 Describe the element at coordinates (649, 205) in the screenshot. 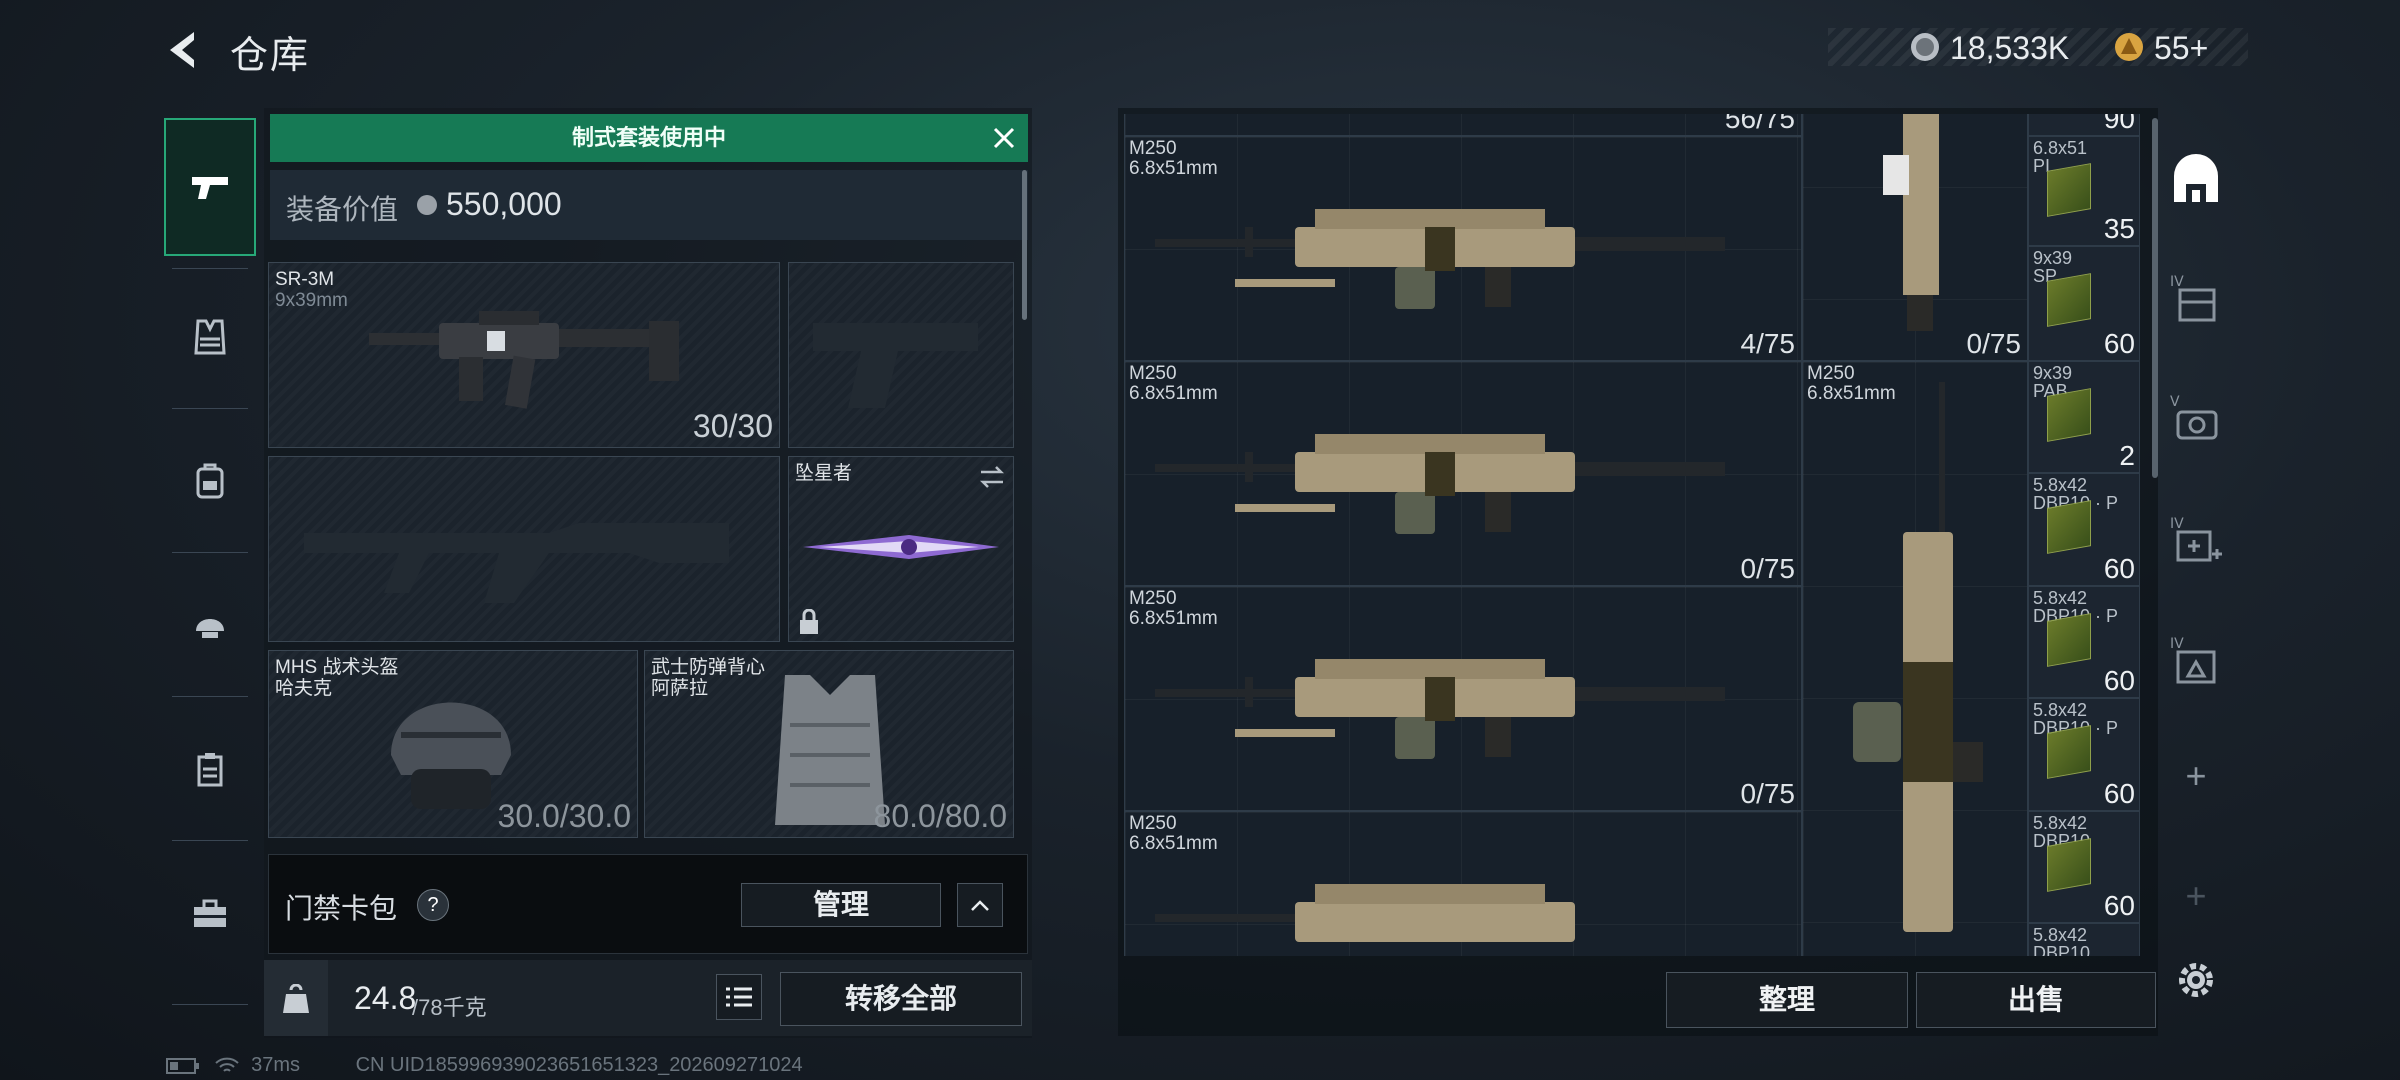

I see `equipment-value-row: 装备价值 550,000` at that location.